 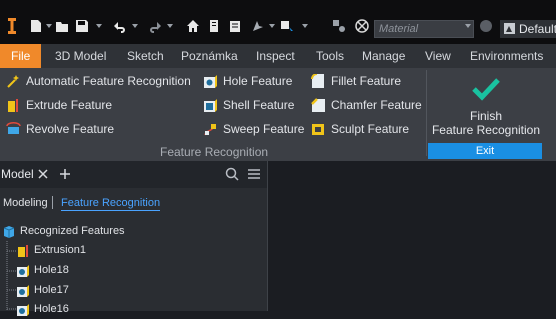 What do you see at coordinates (318, 105) in the screenshot?
I see `chamfer-icon` at bounding box center [318, 105].